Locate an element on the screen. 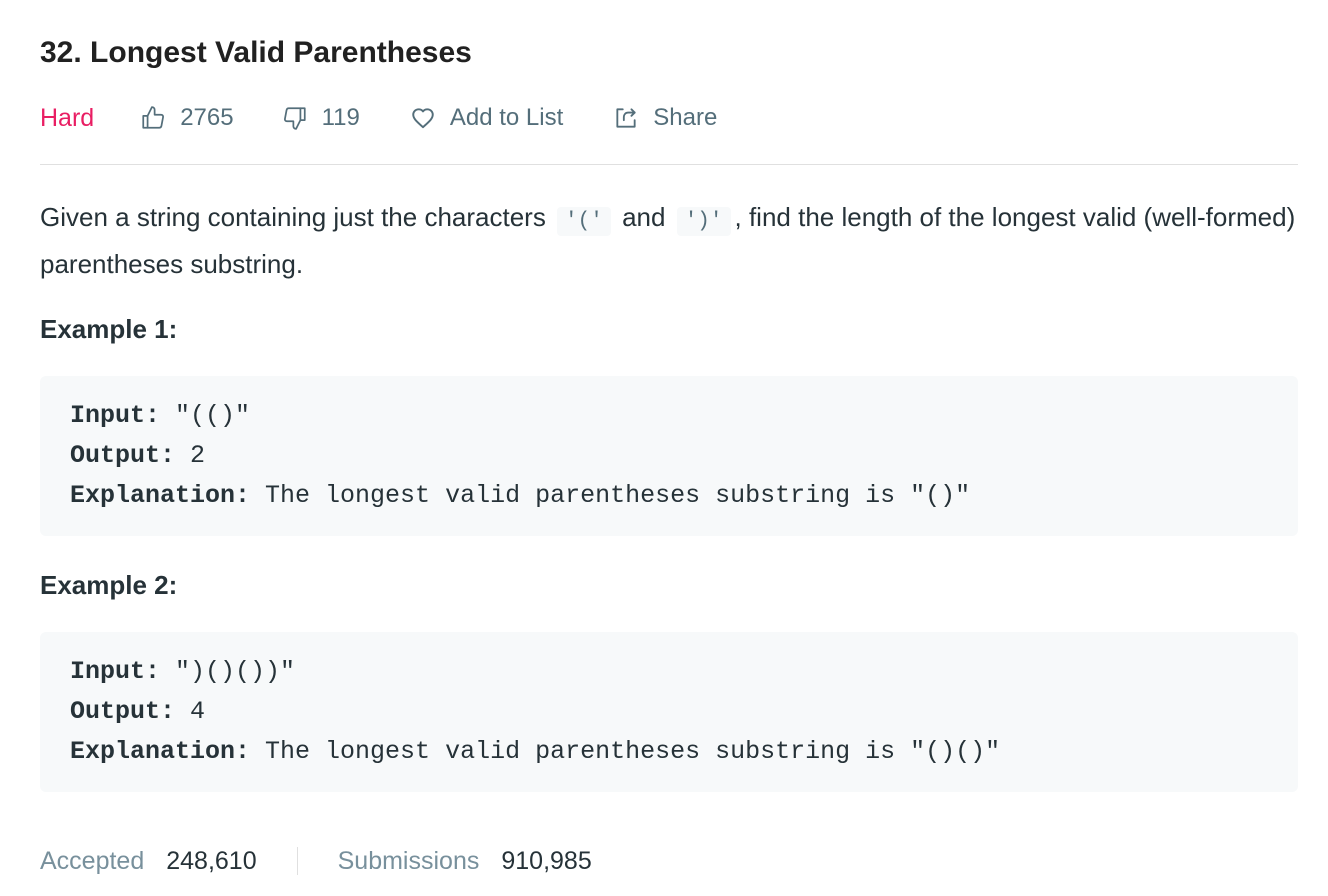 The height and width of the screenshot is (896, 1328). submission-stats: Accepted 248,610 Submissions 910,985 is located at coordinates (316, 861).